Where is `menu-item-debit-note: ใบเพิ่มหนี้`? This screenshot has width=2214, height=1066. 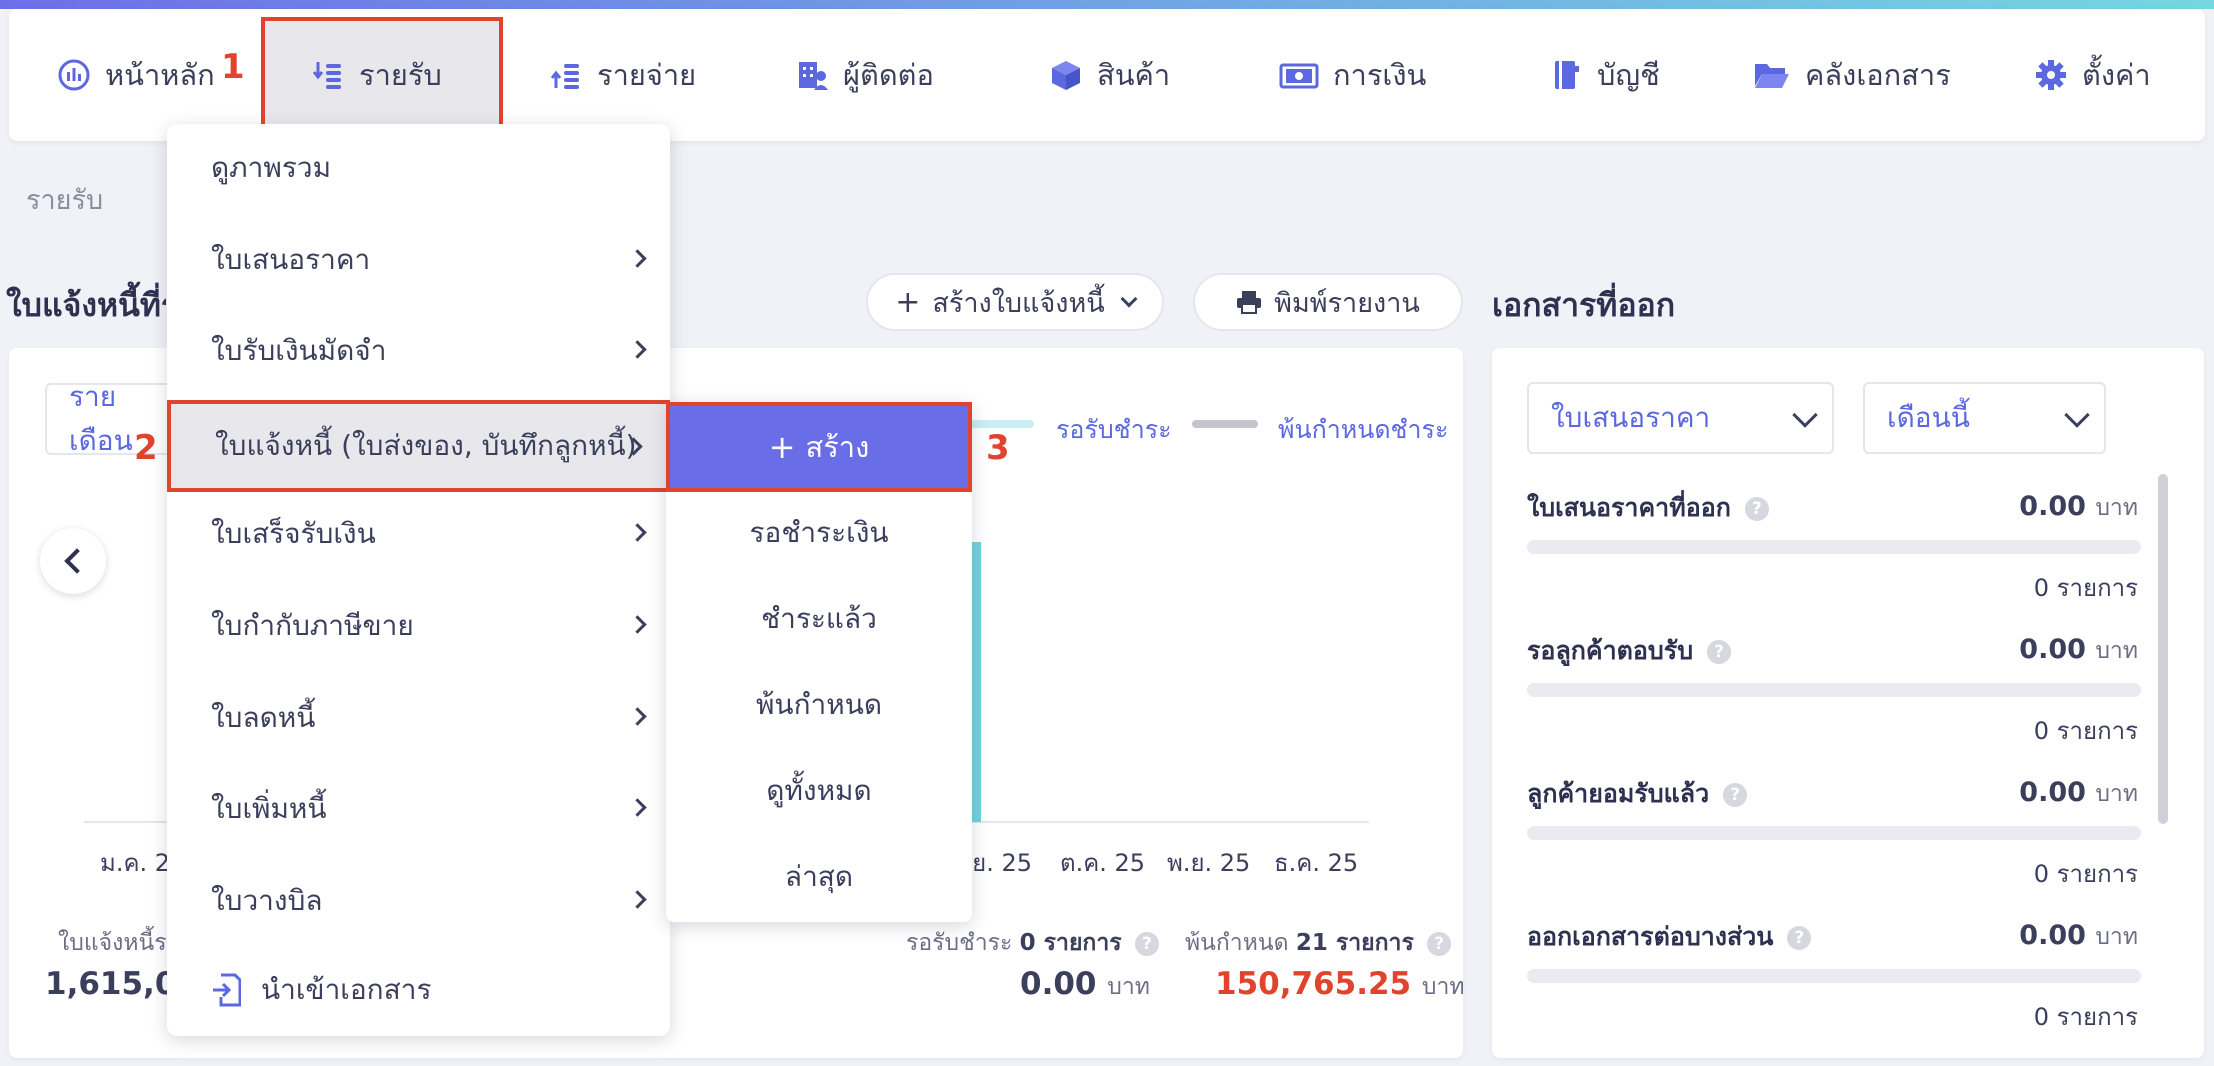 menu-item-debit-note: ใบเพิ่มหนี้ is located at coordinates (418, 809).